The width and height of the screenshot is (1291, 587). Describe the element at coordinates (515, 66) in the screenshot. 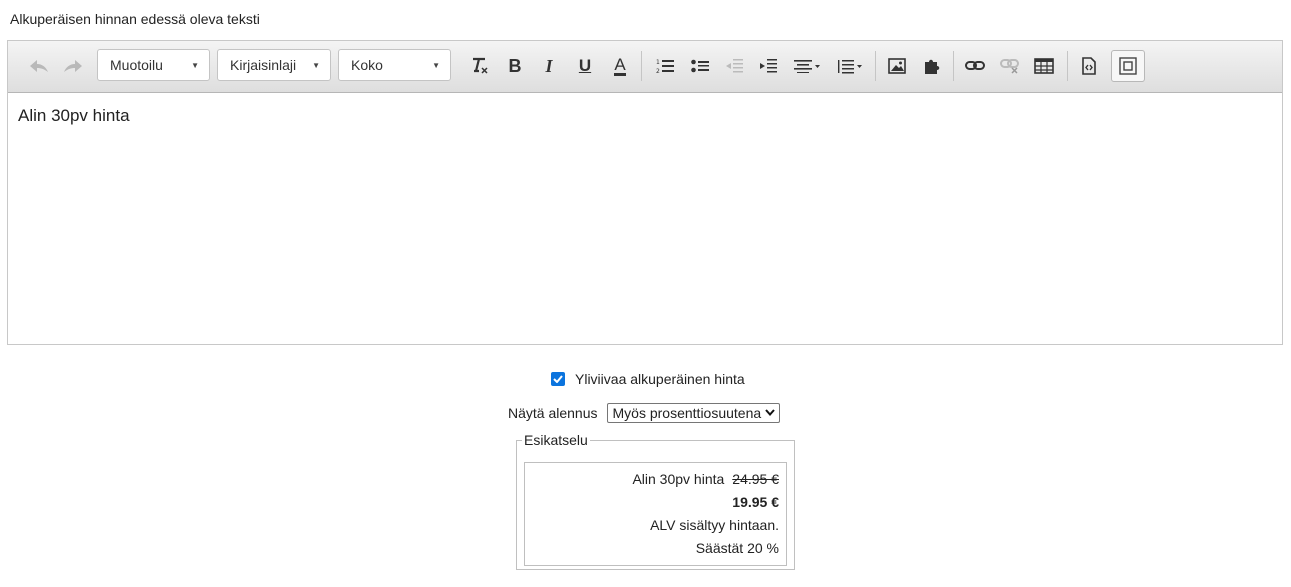

I see `bold-icon: B` at that location.